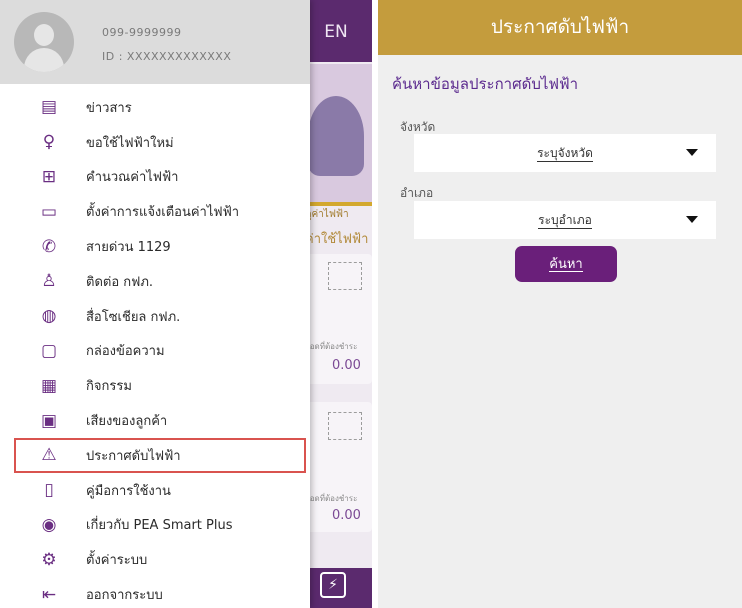 The height and width of the screenshot is (608, 742). Describe the element at coordinates (117, 561) in the screenshot. I see `sidebar-item-label: ตั้งค่าระบบ` at that location.